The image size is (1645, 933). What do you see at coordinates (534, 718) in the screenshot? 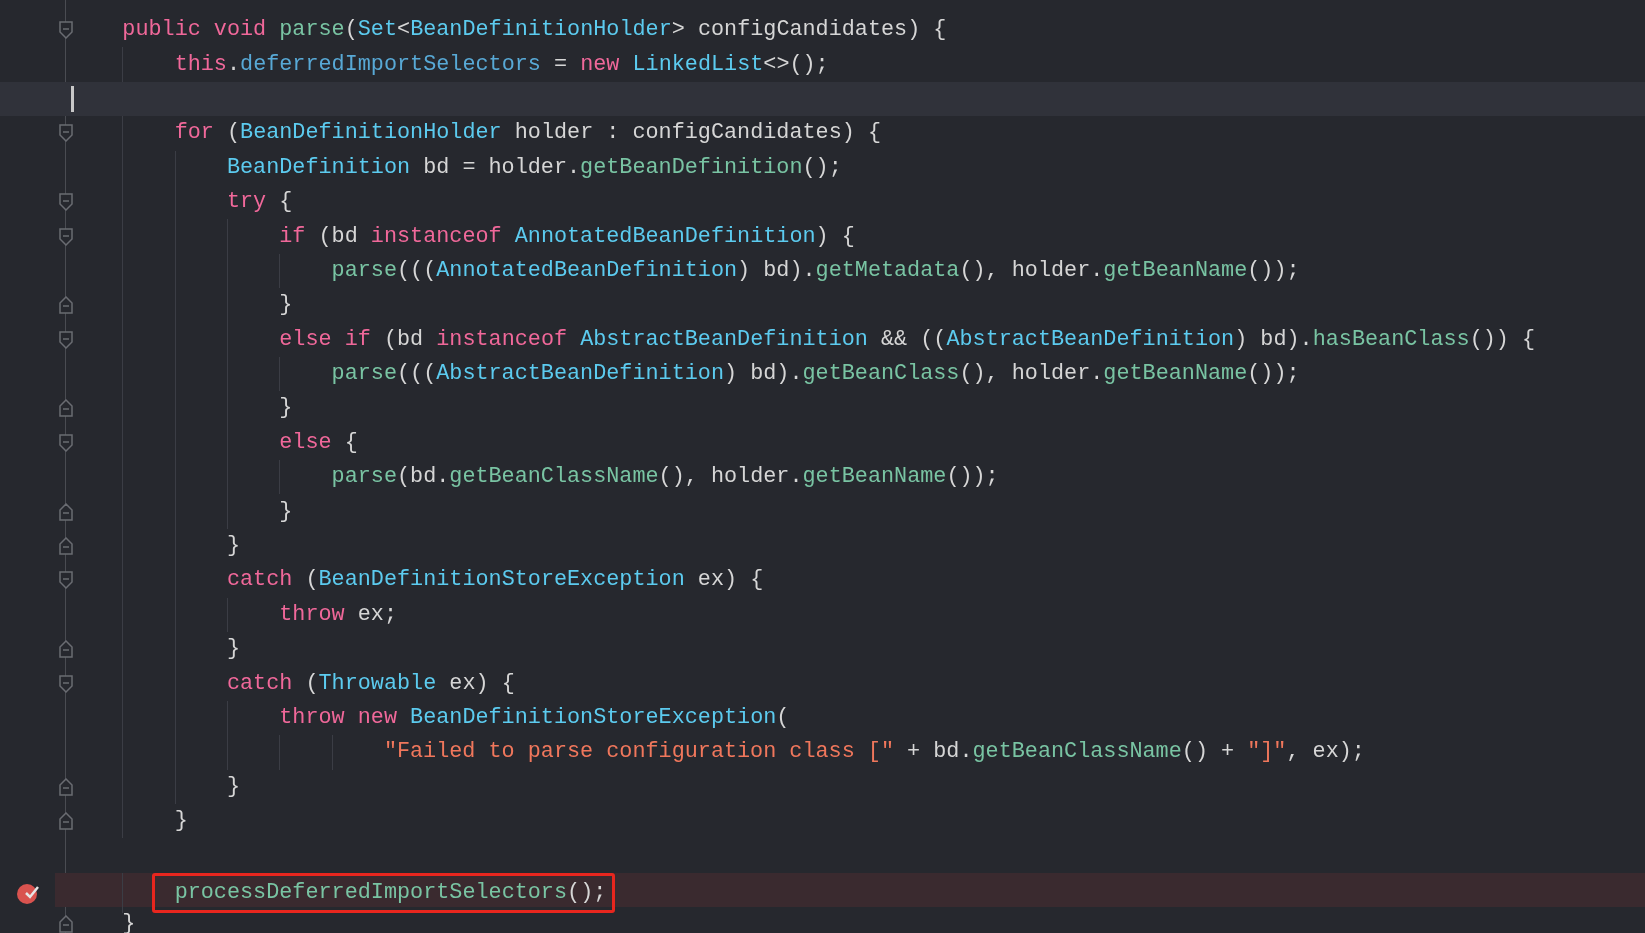
I see `code-line: throw new BeanDefinitionStoreException(` at bounding box center [534, 718].